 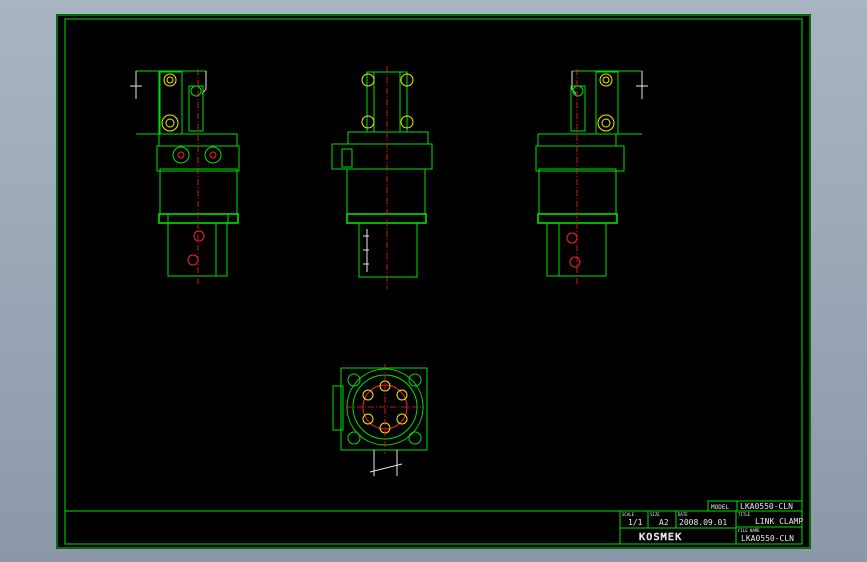 I want to click on model-value: LKA0550-CLN, so click(x=766, y=506).